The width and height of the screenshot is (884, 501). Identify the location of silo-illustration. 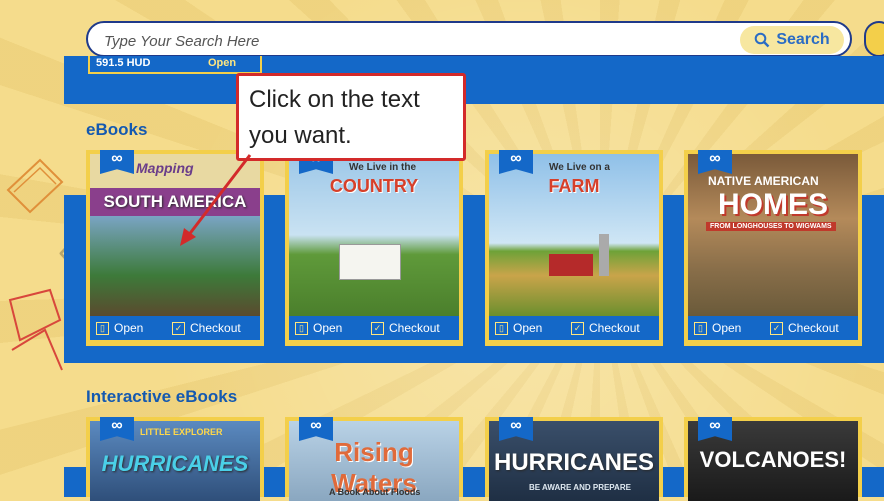
(604, 255).